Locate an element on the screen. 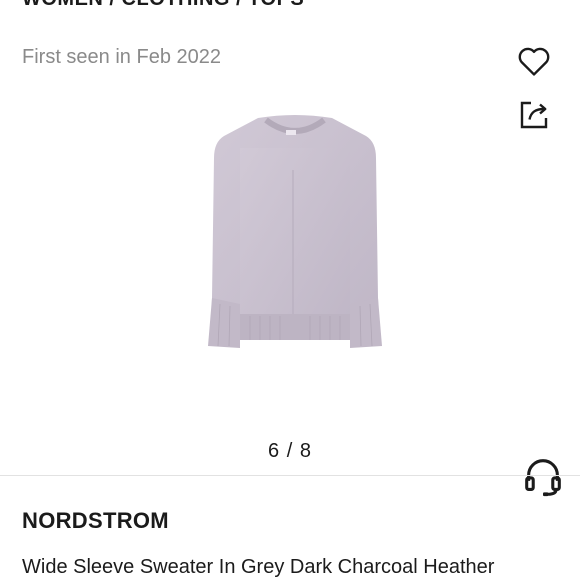 The image size is (580, 580). heart-icon is located at coordinates (534, 61).